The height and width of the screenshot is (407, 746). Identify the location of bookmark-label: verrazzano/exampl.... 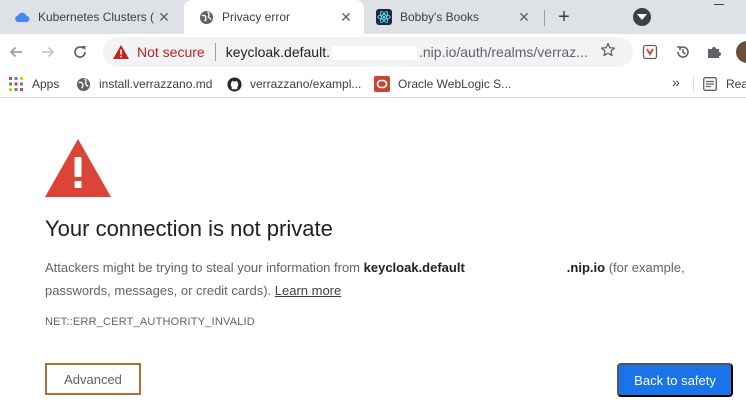
(306, 84).